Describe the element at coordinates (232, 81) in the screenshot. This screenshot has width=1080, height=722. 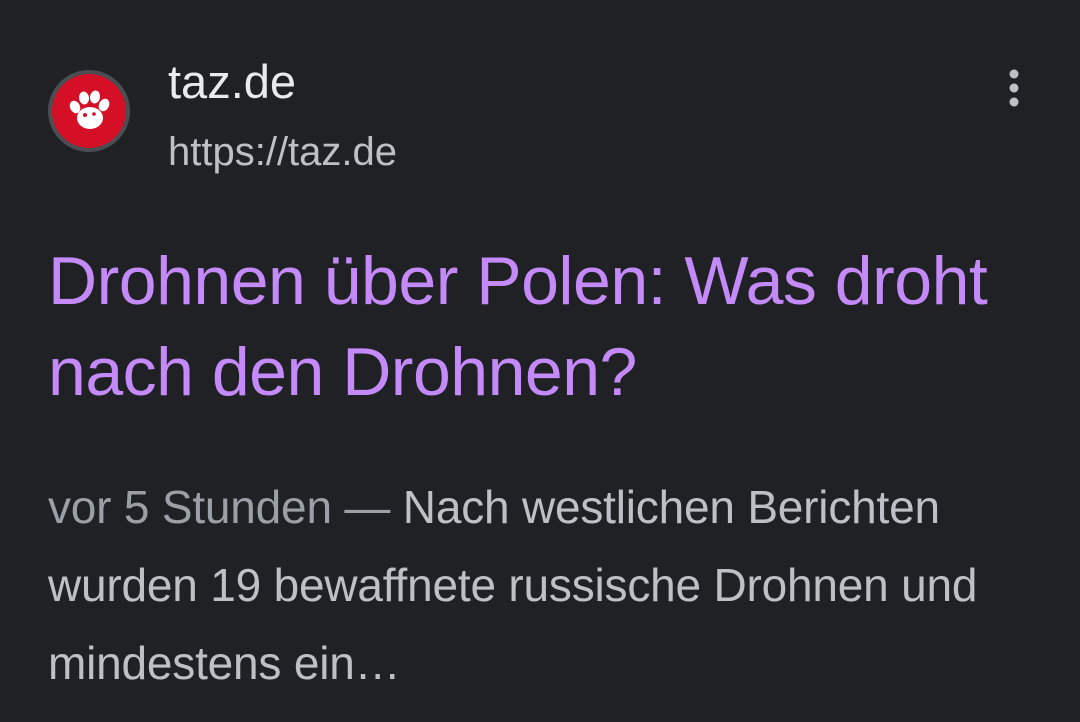
I see `site-name: taz.de` at that location.